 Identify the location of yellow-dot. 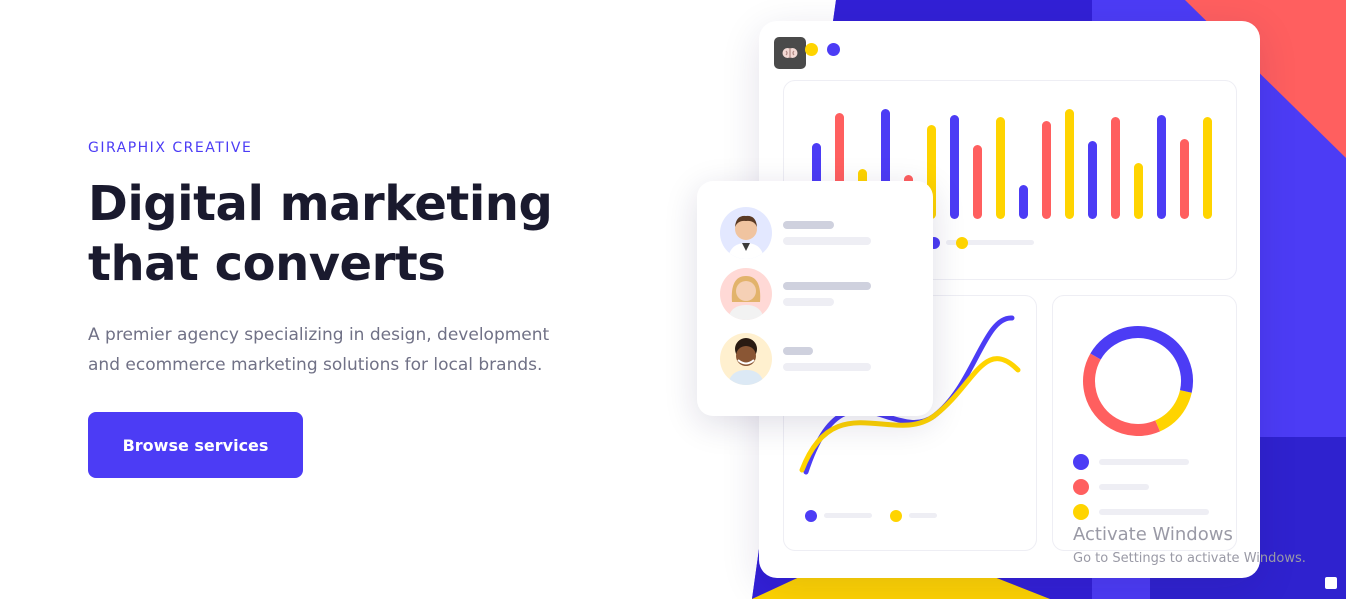
(811, 49).